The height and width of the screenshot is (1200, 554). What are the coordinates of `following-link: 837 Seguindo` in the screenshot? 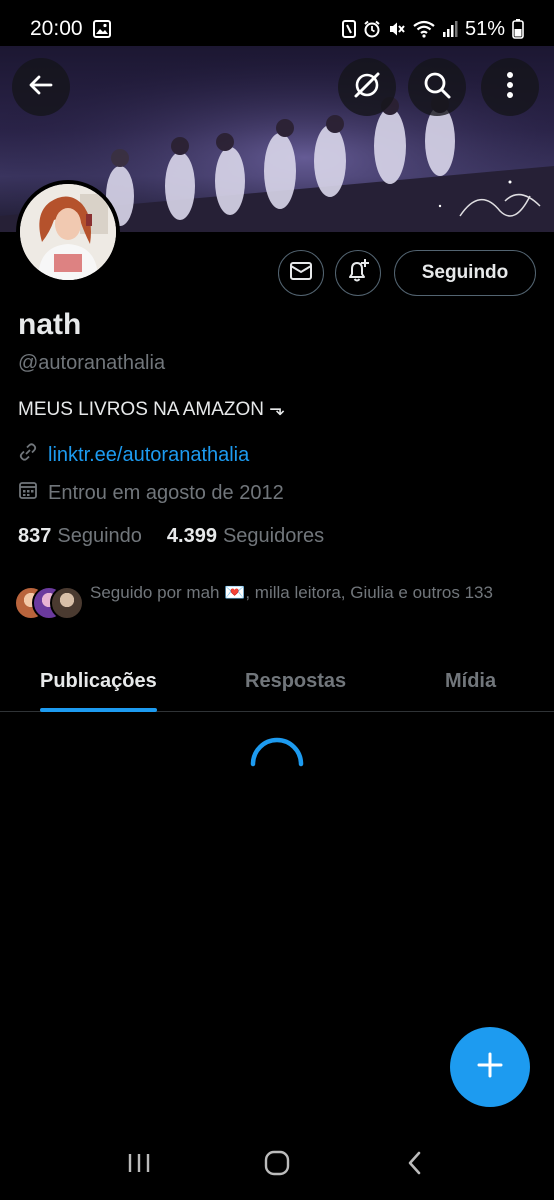 It's located at (80, 536).